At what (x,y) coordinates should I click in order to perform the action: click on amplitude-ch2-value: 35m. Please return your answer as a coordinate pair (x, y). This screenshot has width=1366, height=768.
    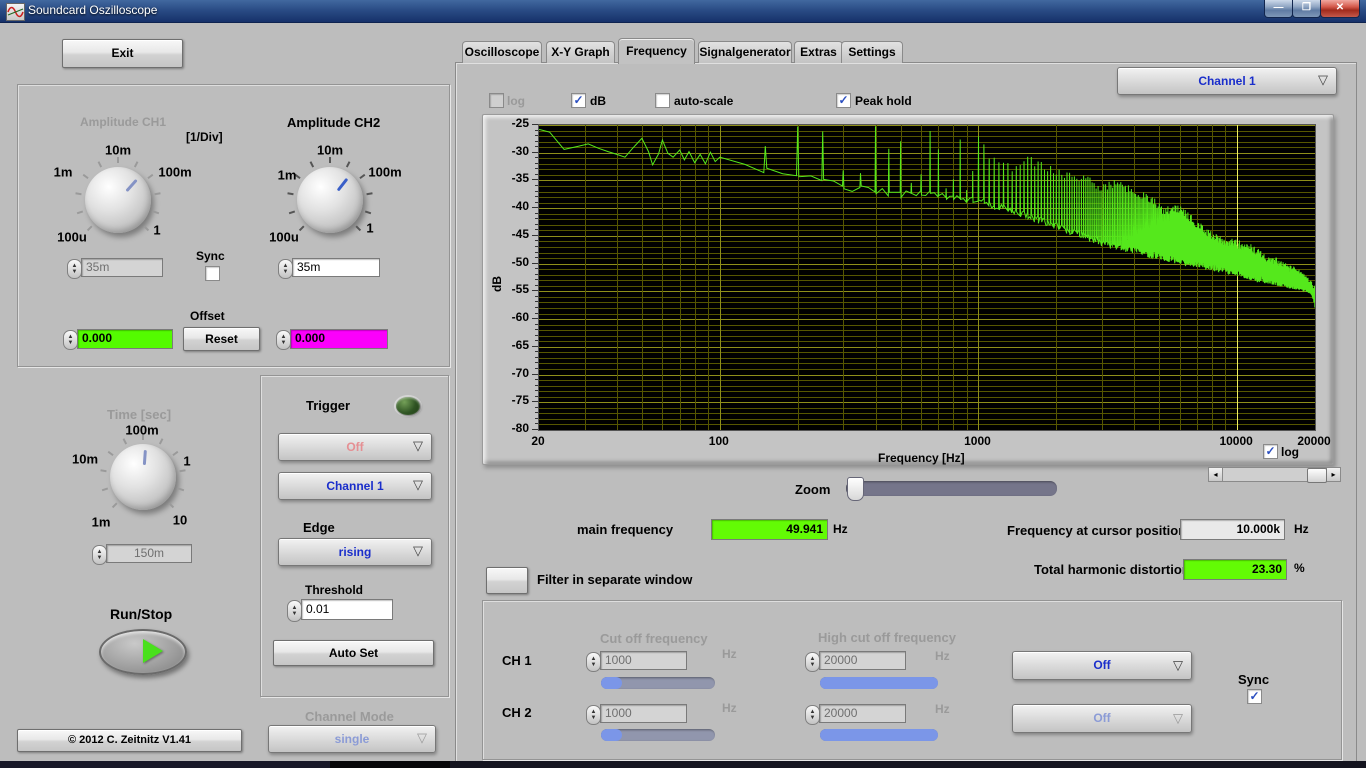
    Looking at the image, I should click on (336, 267).